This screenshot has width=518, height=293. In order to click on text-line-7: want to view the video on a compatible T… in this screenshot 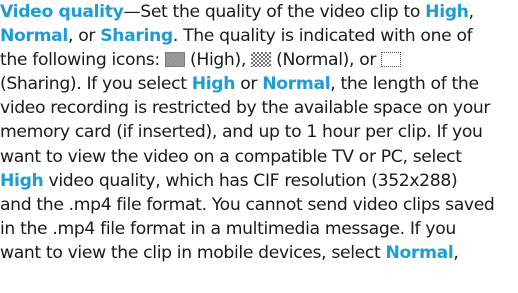, I will do `click(231, 156)`.